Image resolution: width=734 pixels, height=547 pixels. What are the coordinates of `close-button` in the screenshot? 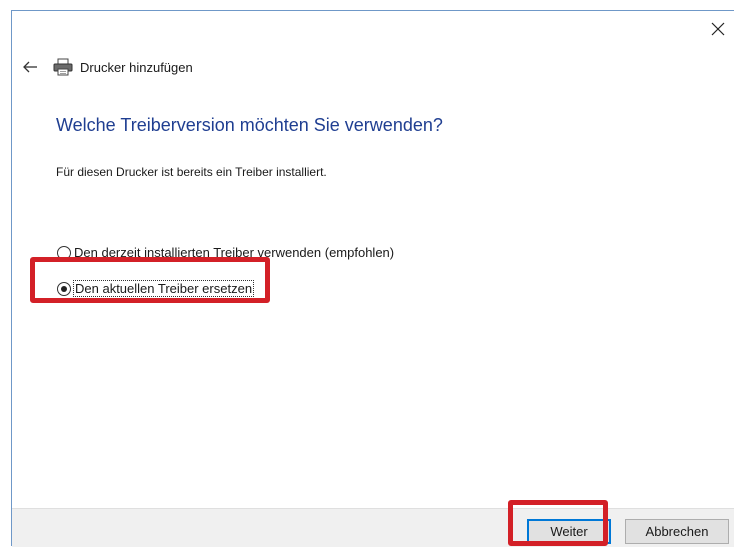 It's located at (718, 29).